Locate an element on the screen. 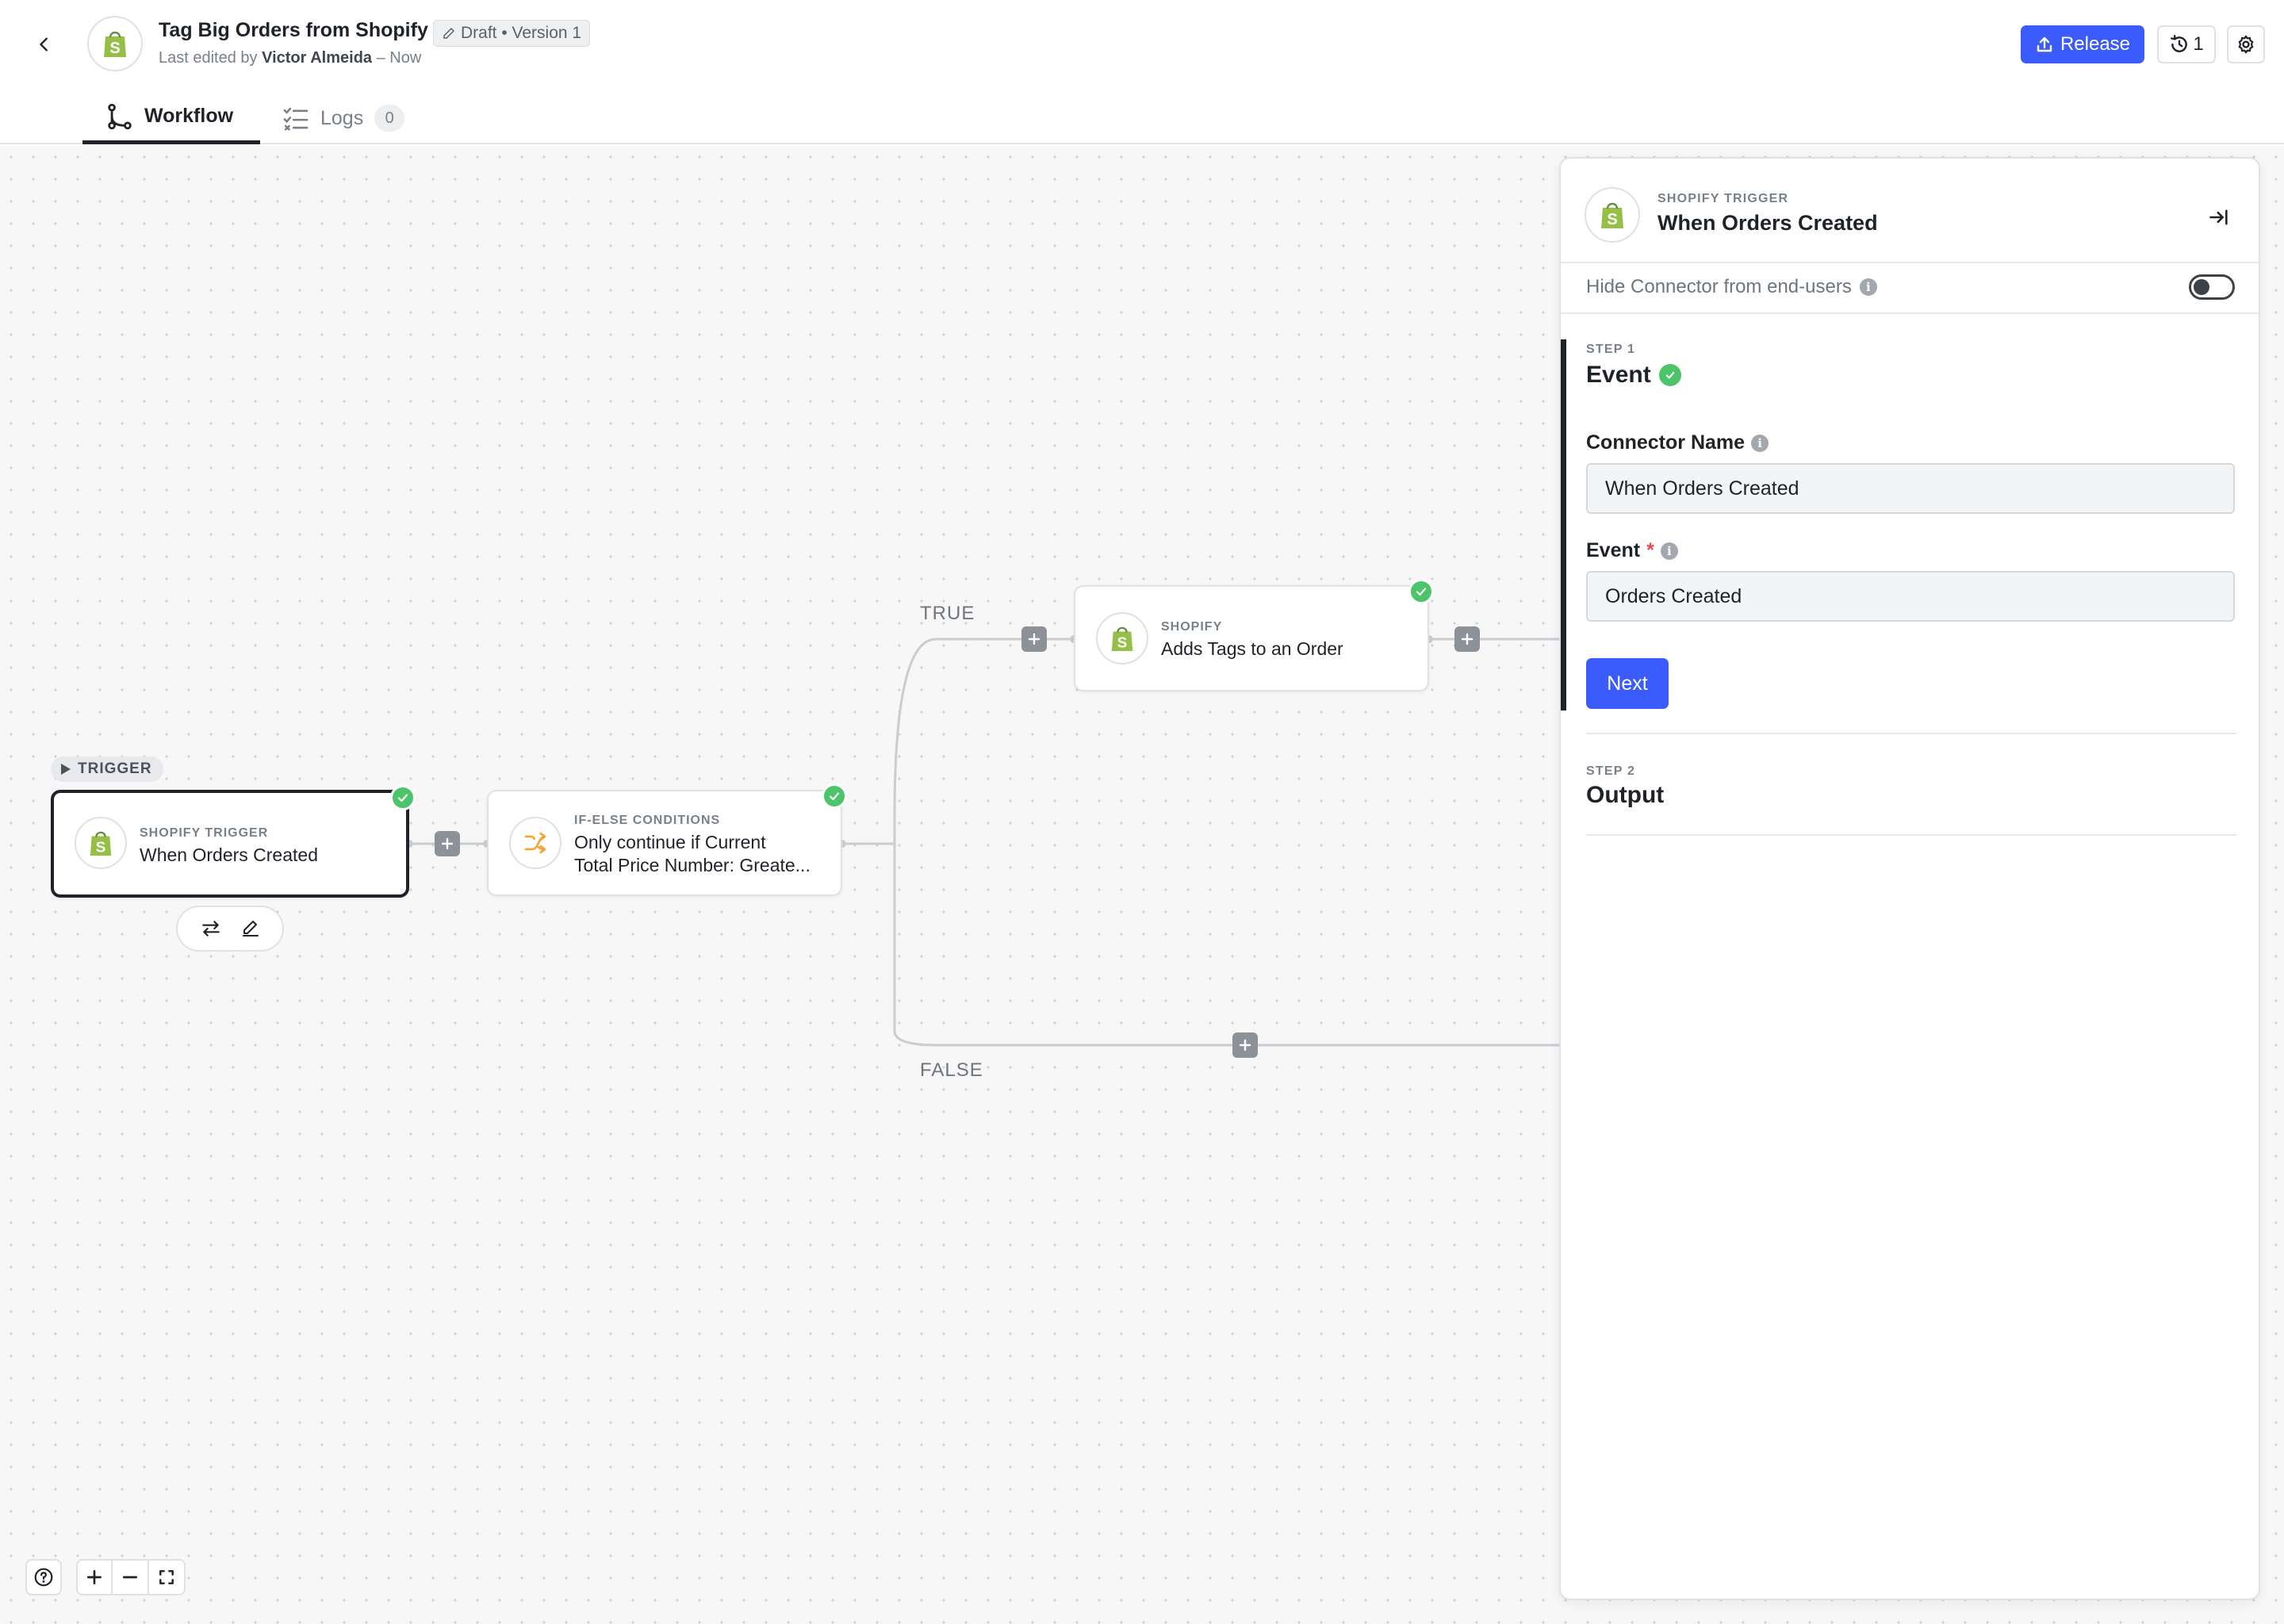 This screenshot has width=2284, height=1624. trigger-tag-label: TRIGGER is located at coordinates (115, 768).